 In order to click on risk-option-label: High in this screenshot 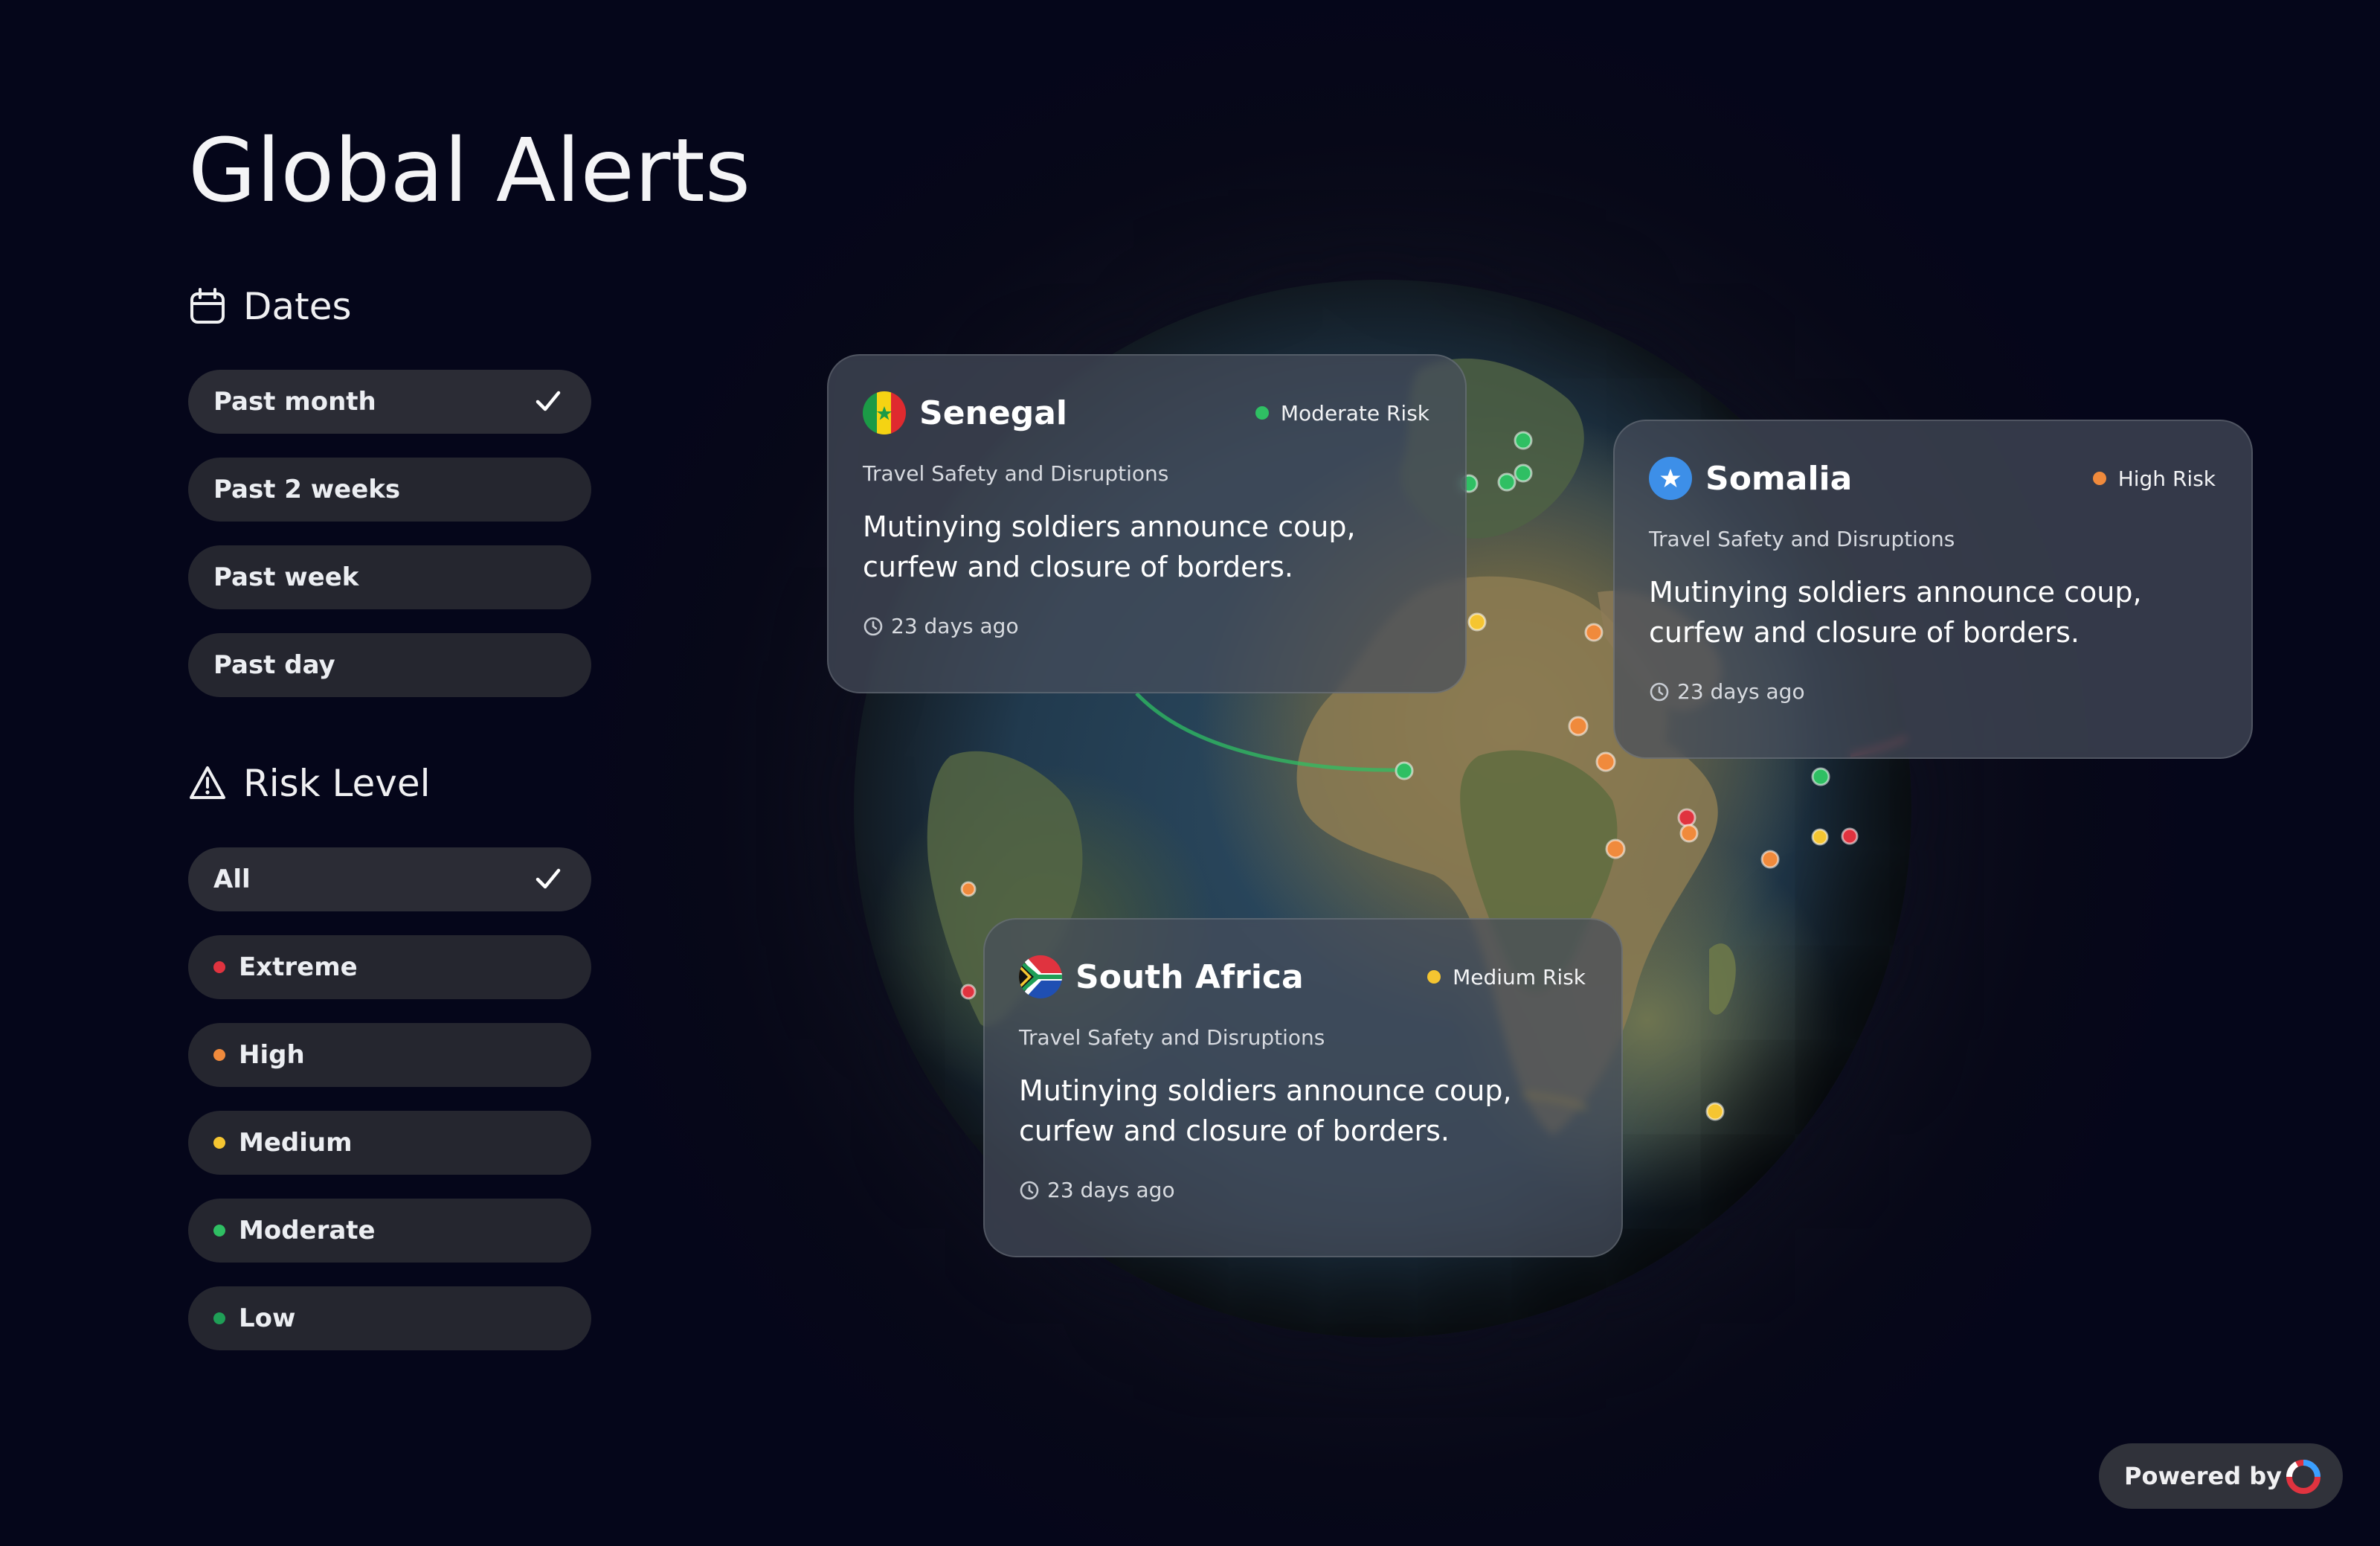, I will do `click(272, 1055)`.